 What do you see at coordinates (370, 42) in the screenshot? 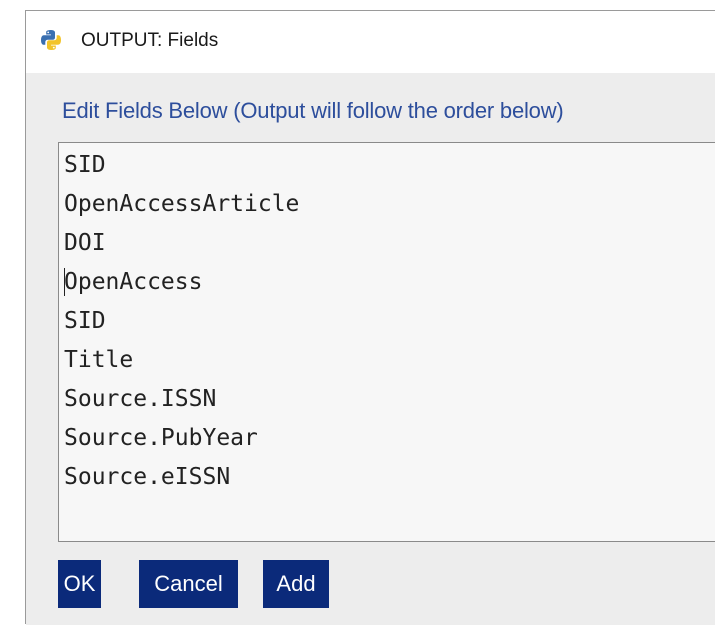
I see `title-bar: OUTPUT: Fields` at bounding box center [370, 42].